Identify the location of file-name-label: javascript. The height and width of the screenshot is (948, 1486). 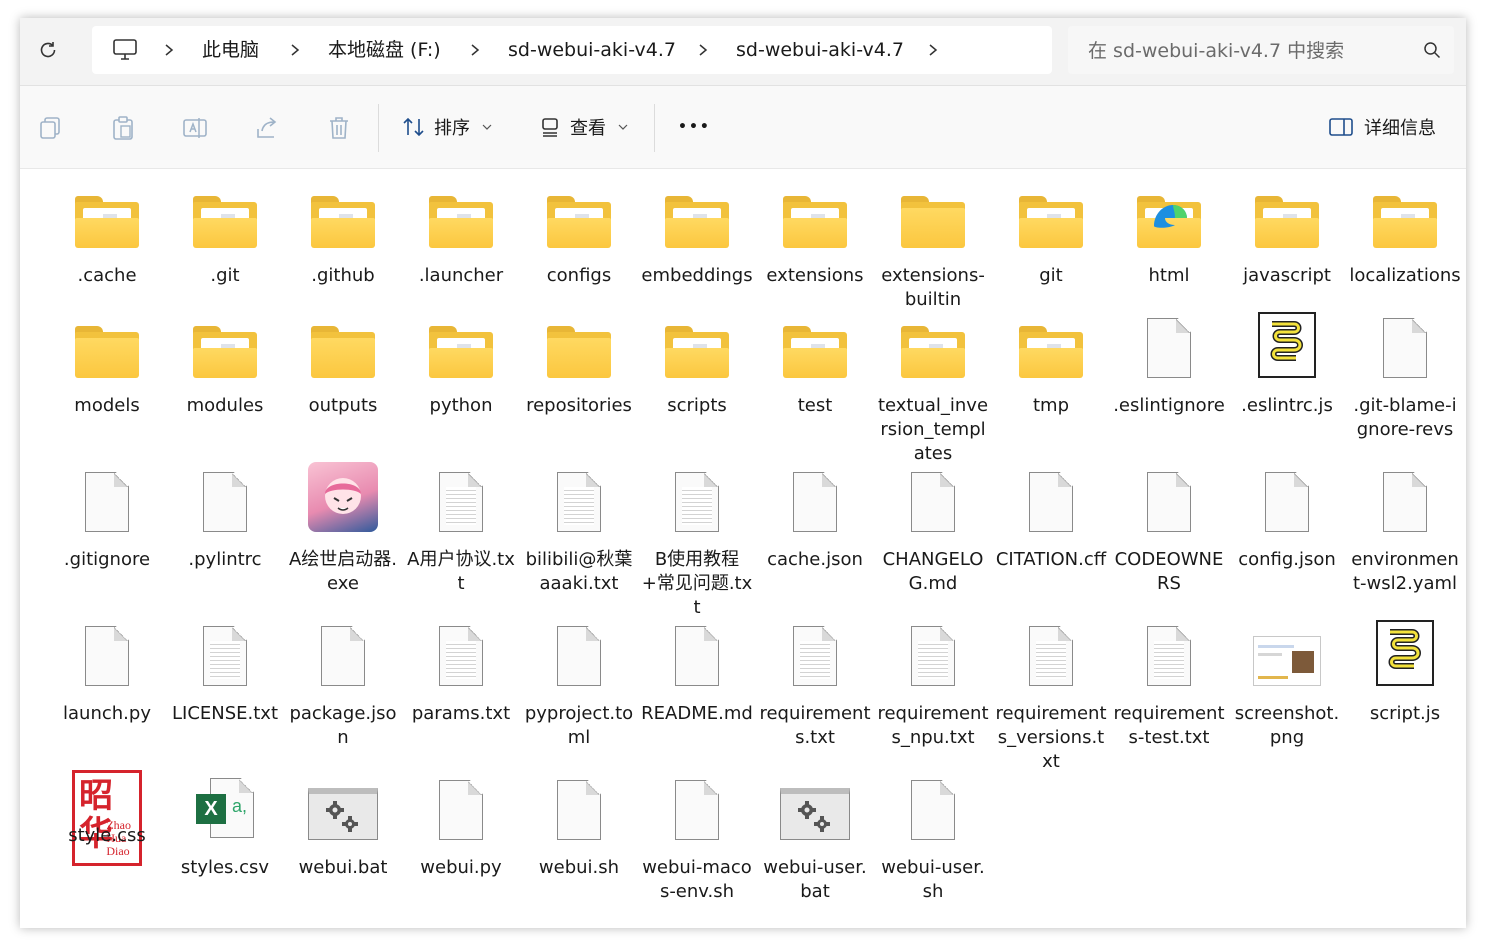
(1287, 275).